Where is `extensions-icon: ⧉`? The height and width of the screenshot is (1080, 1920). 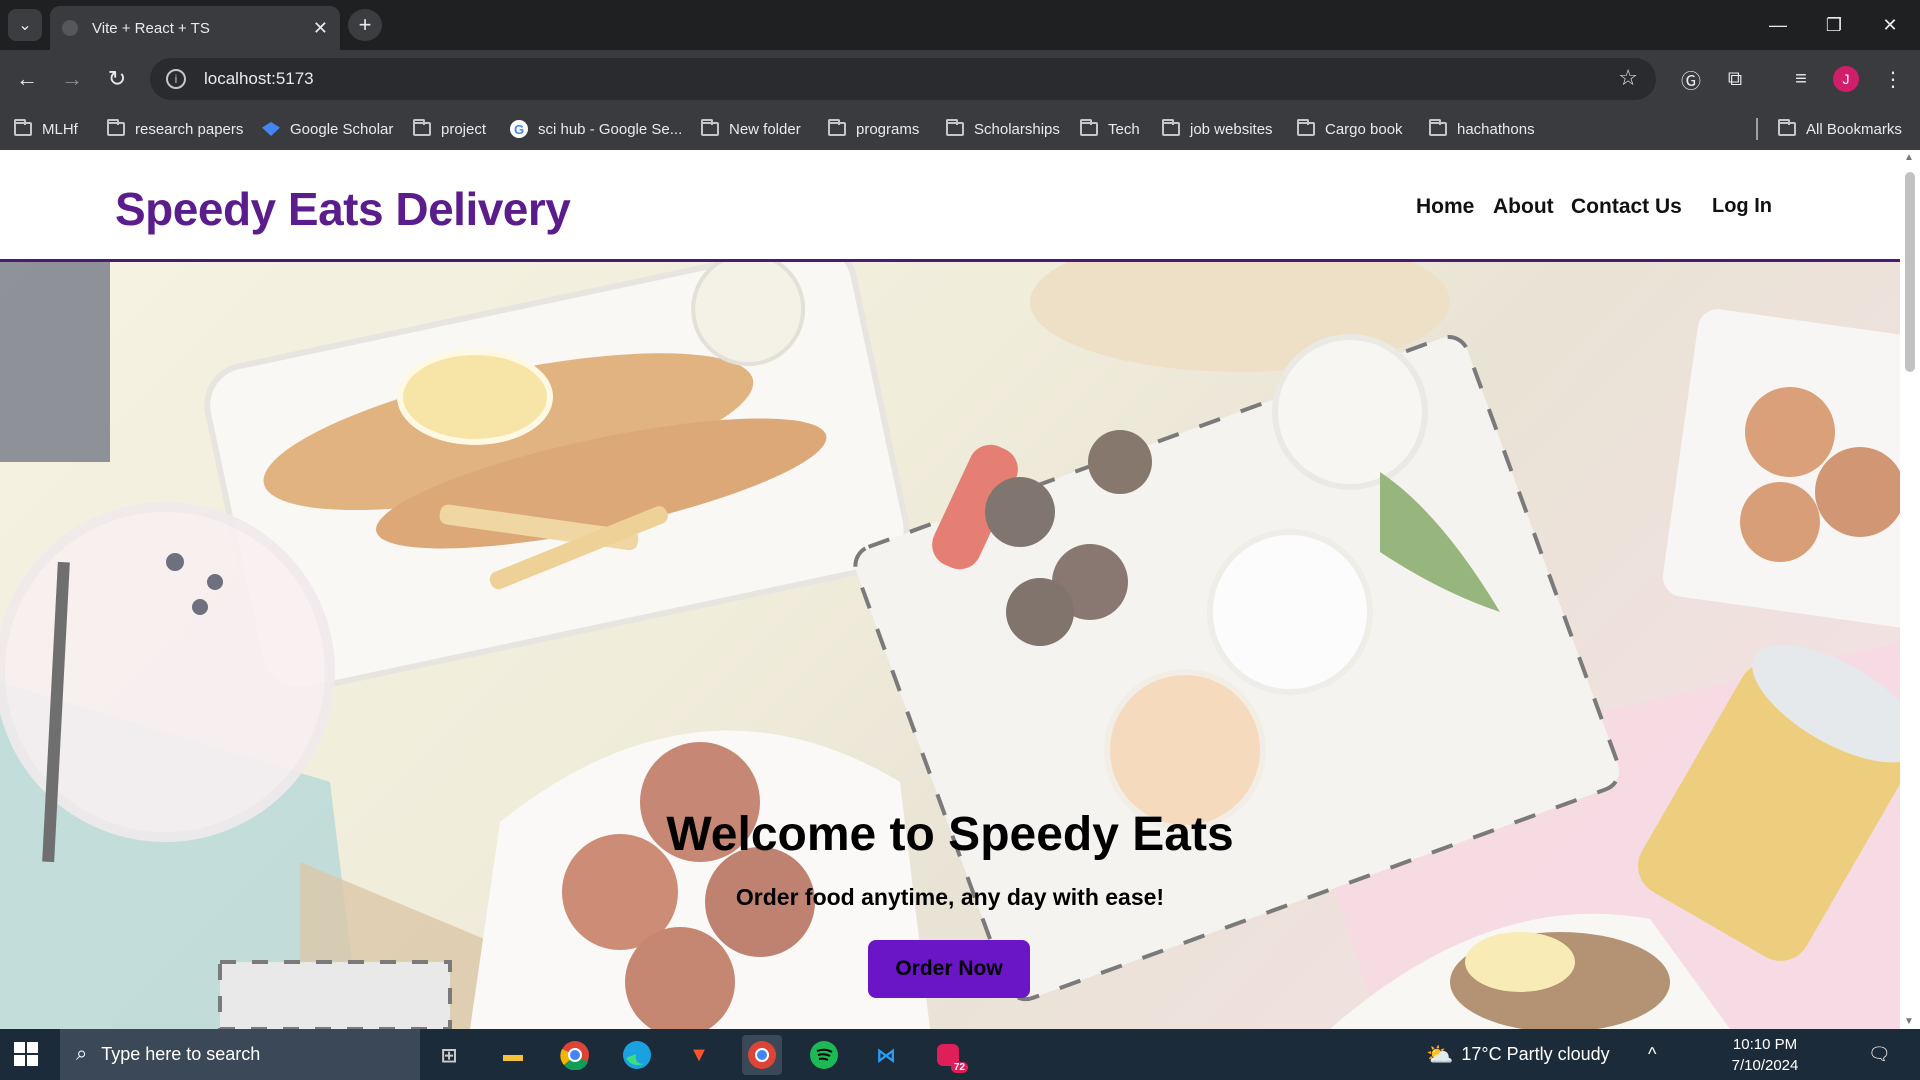
extensions-icon: ⧉ is located at coordinates (1735, 79).